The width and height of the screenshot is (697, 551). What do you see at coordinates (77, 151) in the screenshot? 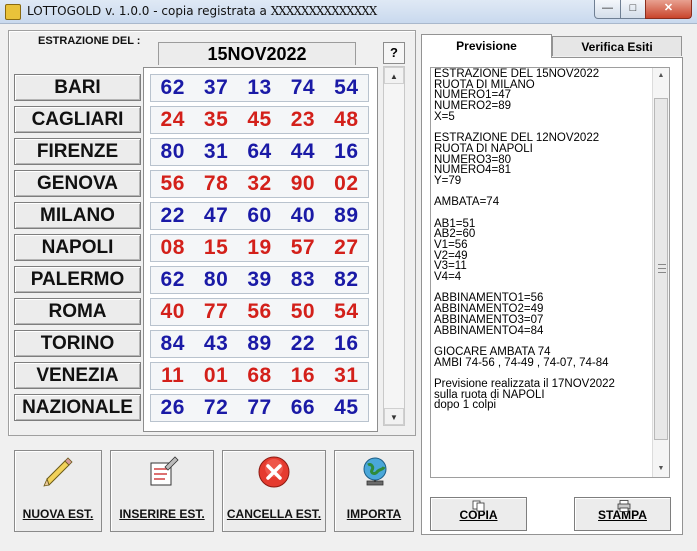
I see `wheel-button-firenze: FIRENZE` at bounding box center [77, 151].